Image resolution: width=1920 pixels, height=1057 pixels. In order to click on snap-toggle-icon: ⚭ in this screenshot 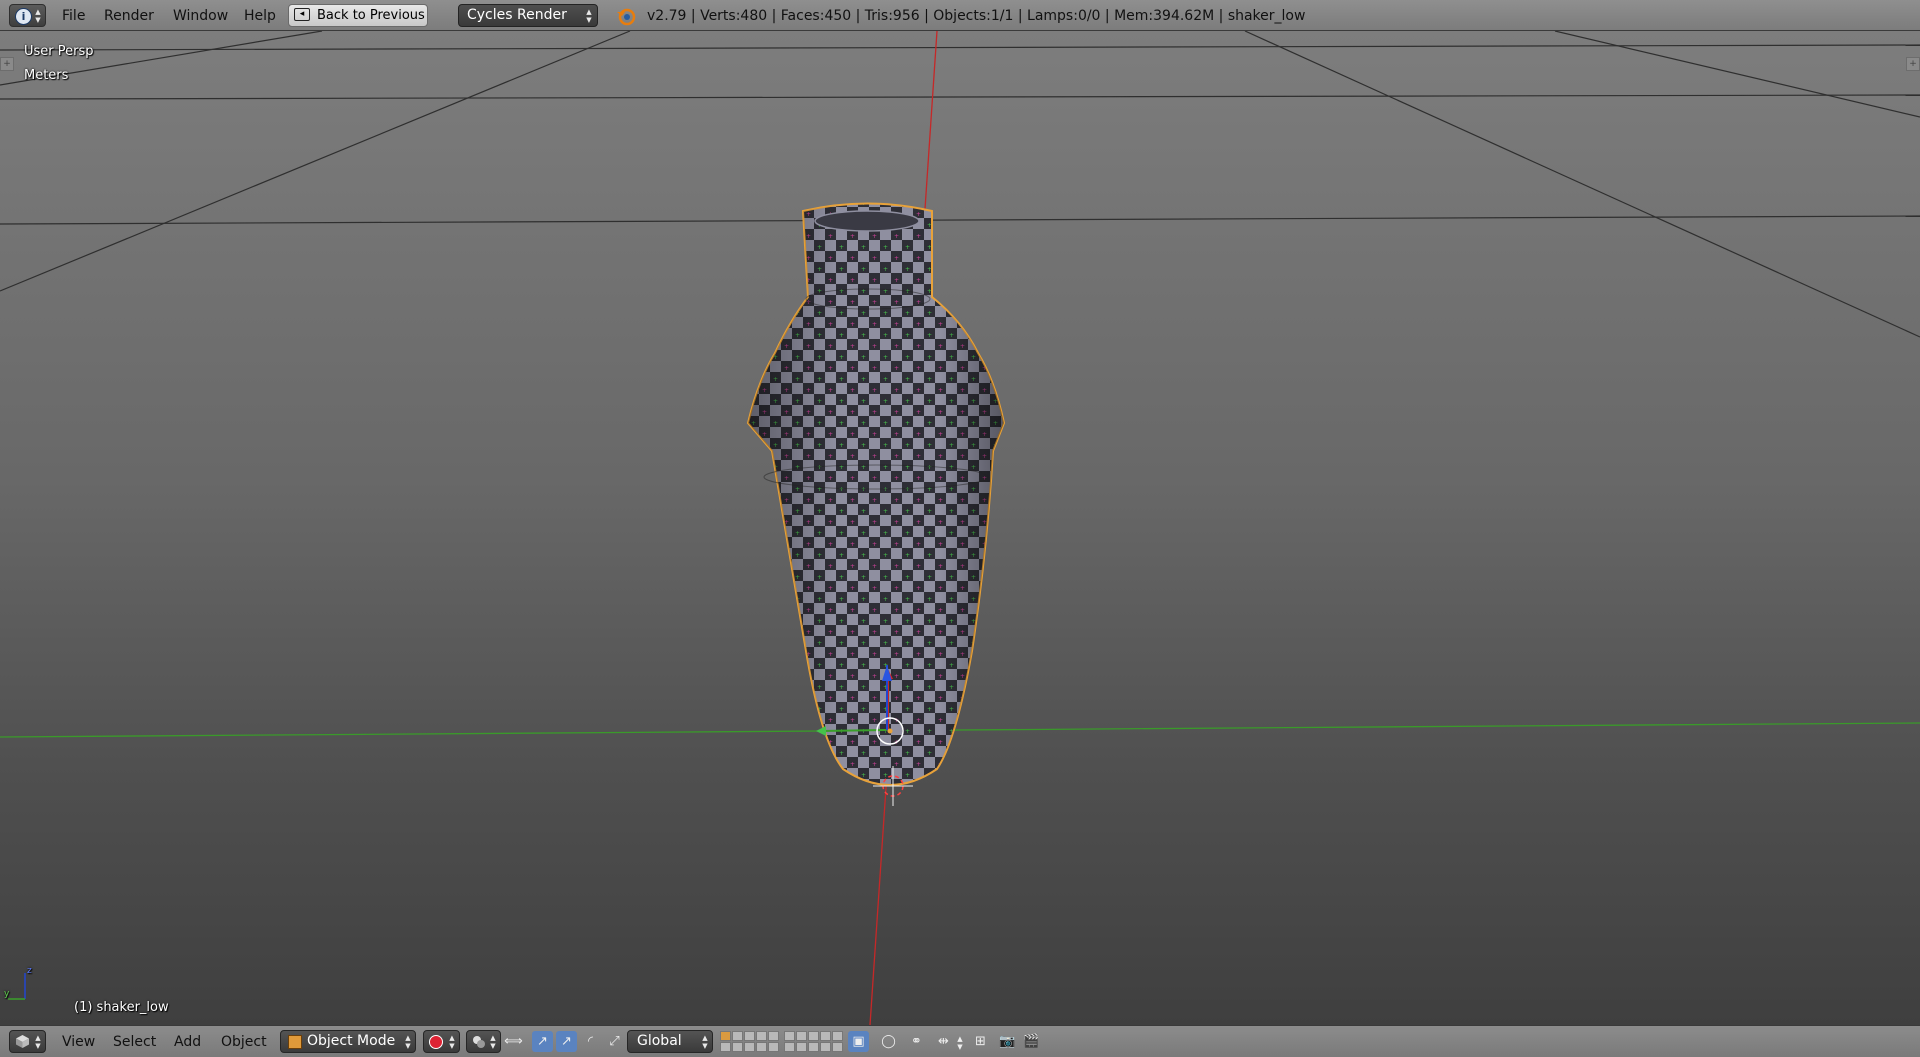, I will do `click(916, 1041)`.